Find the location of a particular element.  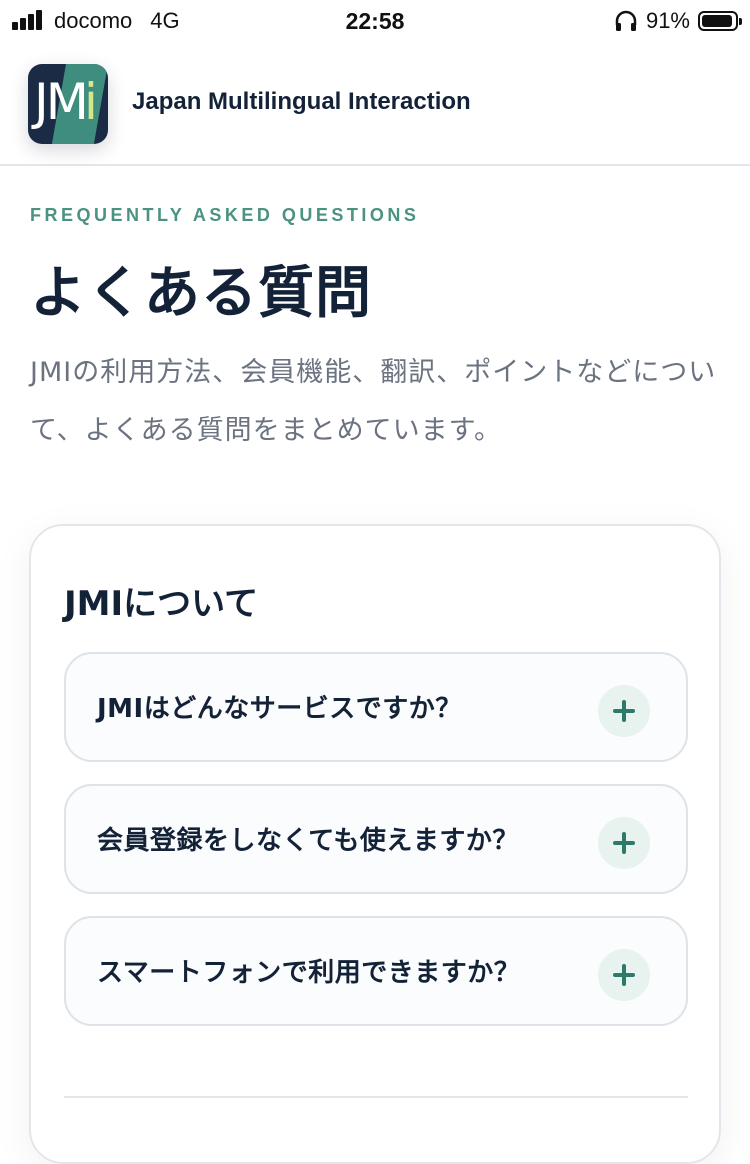

jmi-logo: JM i is located at coordinates (68, 104).